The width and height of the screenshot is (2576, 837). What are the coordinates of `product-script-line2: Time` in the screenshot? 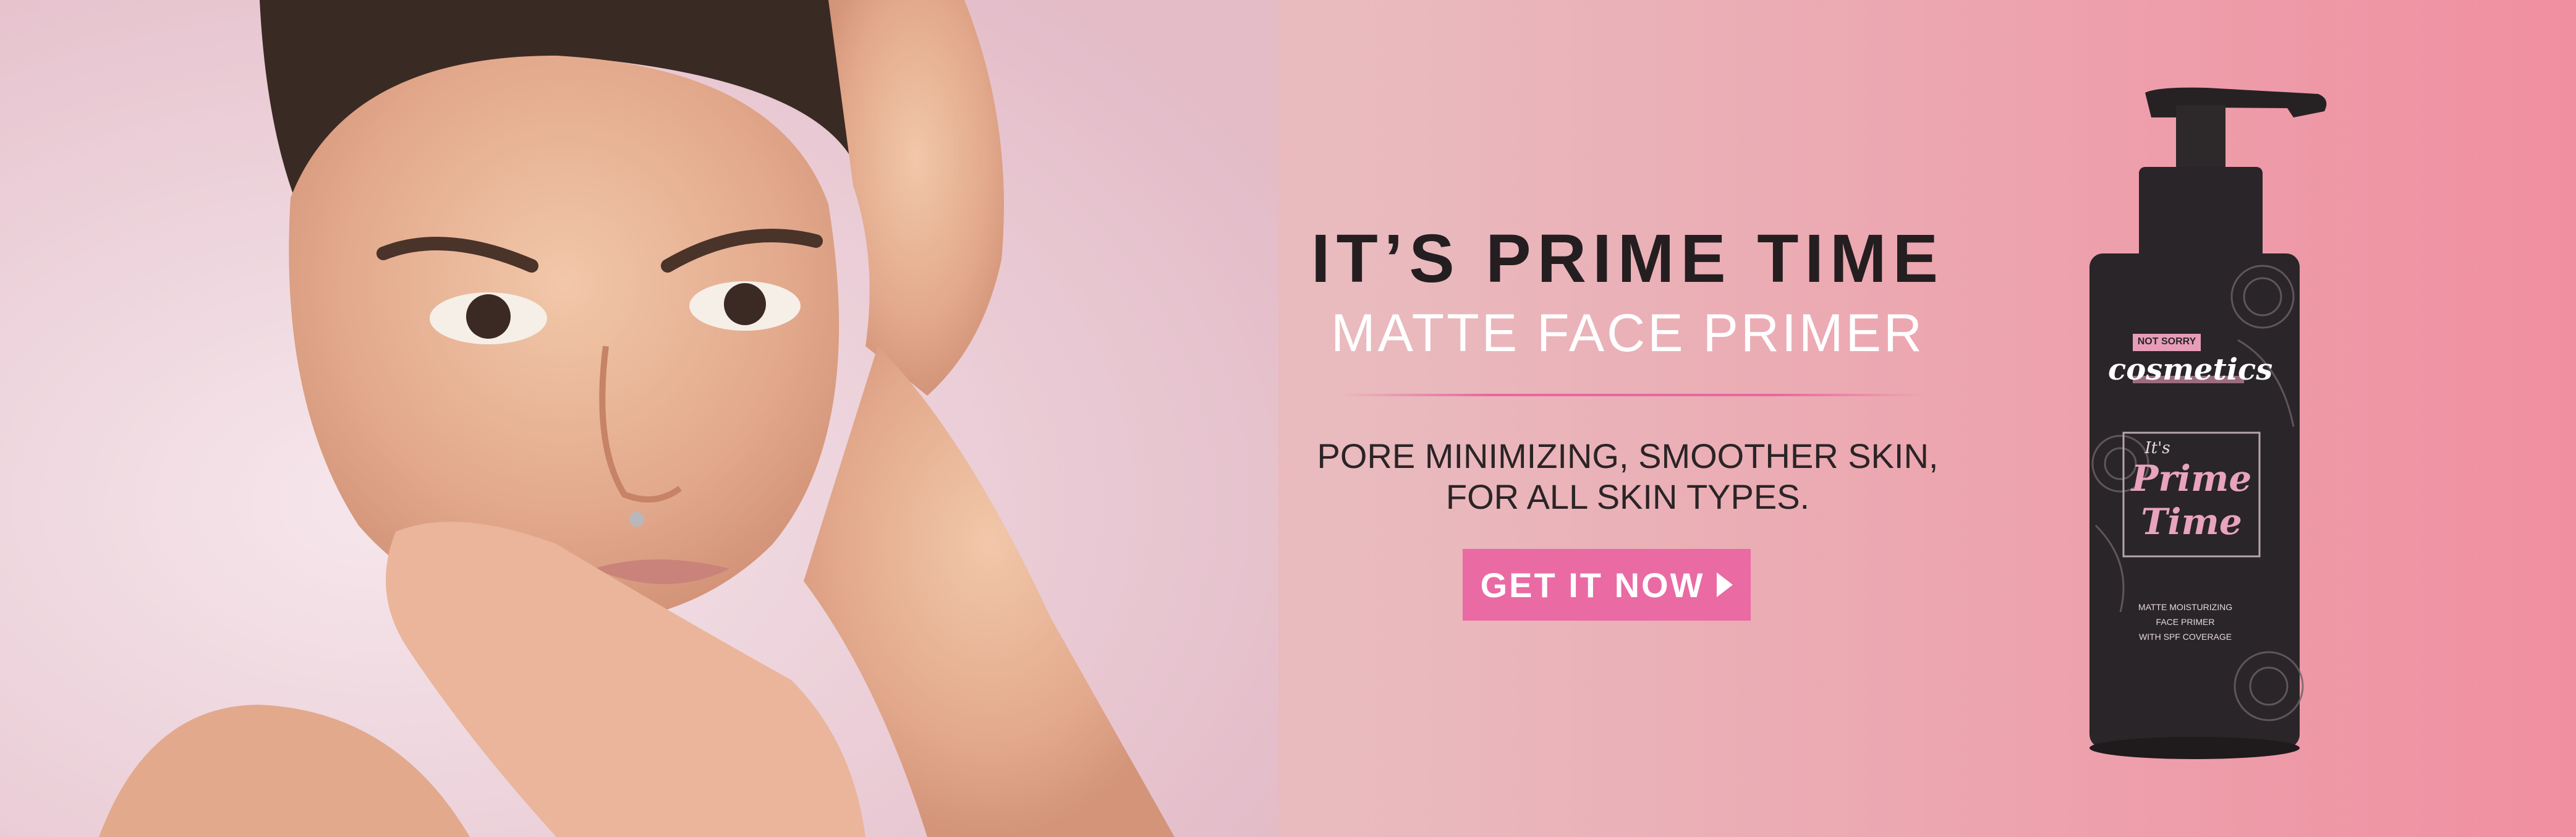 It's located at (2191, 522).